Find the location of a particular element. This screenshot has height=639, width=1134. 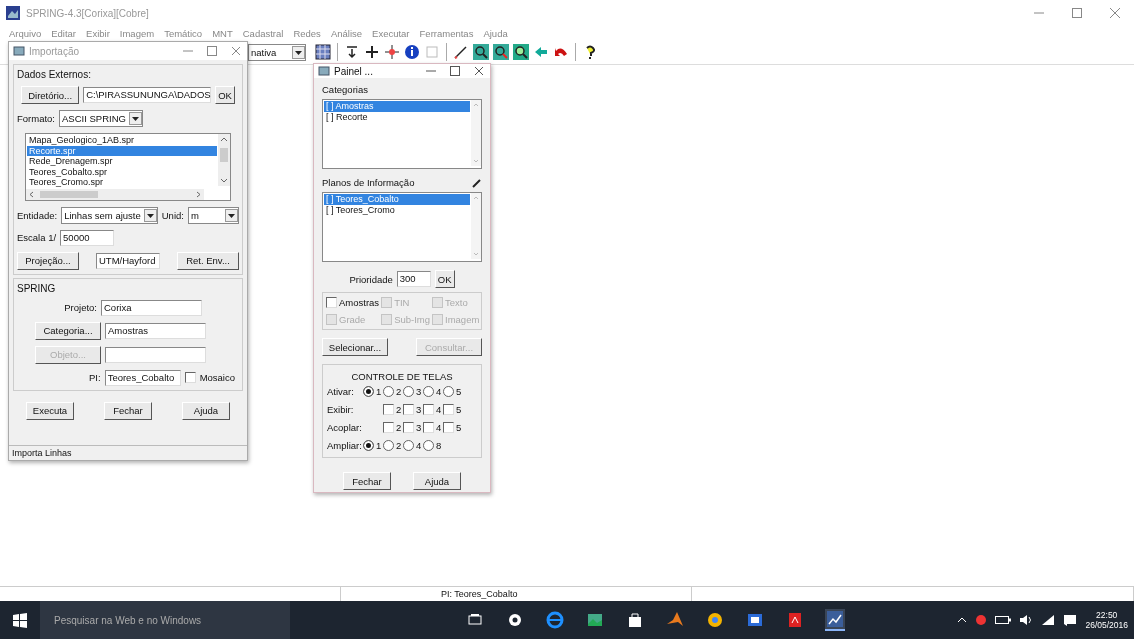

dropdown: nativa is located at coordinates (277, 52).